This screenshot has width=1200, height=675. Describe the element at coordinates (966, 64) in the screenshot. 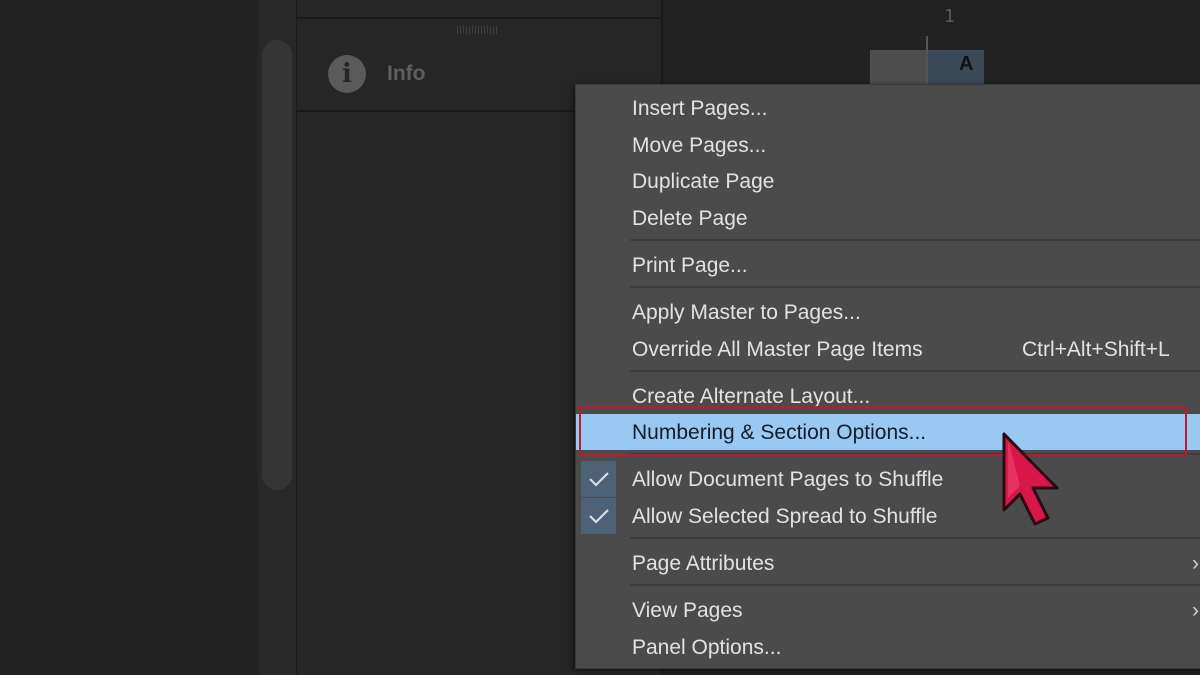

I see `master-prefix-label: A` at that location.